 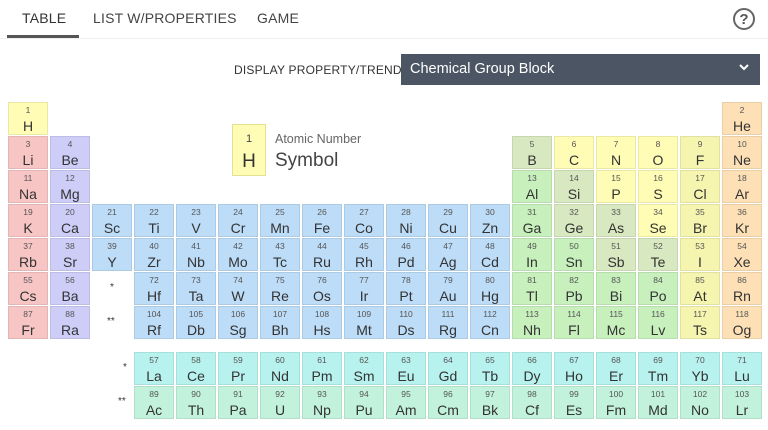 What do you see at coordinates (616, 254) in the screenshot?
I see `element-cell-sb: 51 Sb` at bounding box center [616, 254].